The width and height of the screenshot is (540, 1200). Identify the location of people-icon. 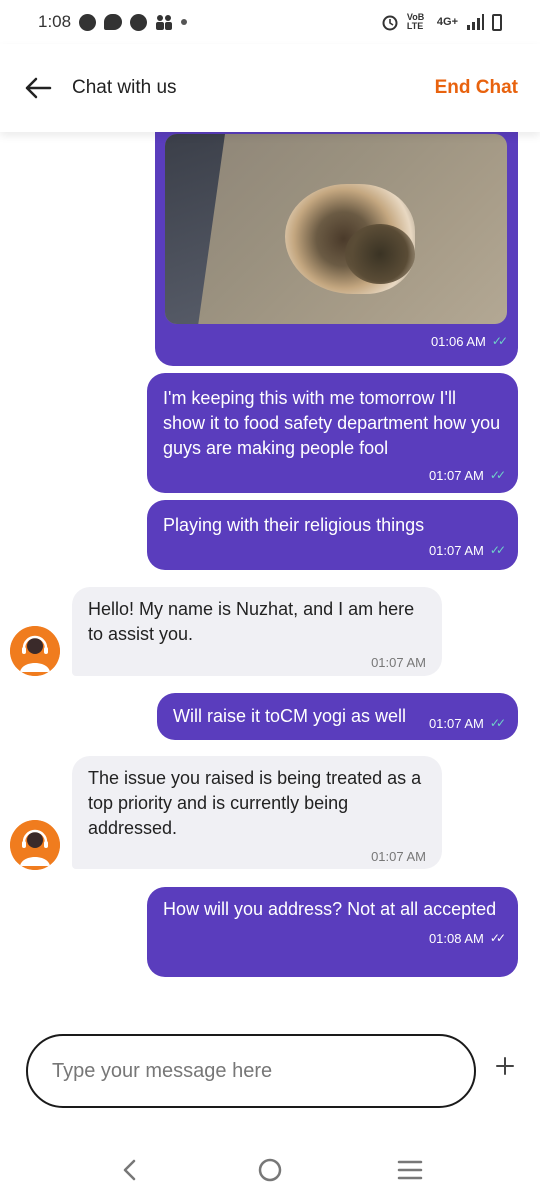
(164, 22).